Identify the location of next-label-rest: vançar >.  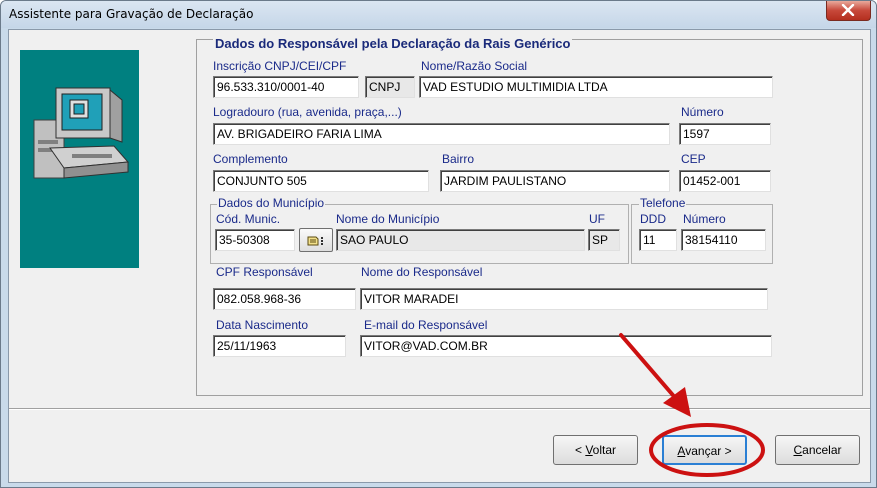
(708, 451).